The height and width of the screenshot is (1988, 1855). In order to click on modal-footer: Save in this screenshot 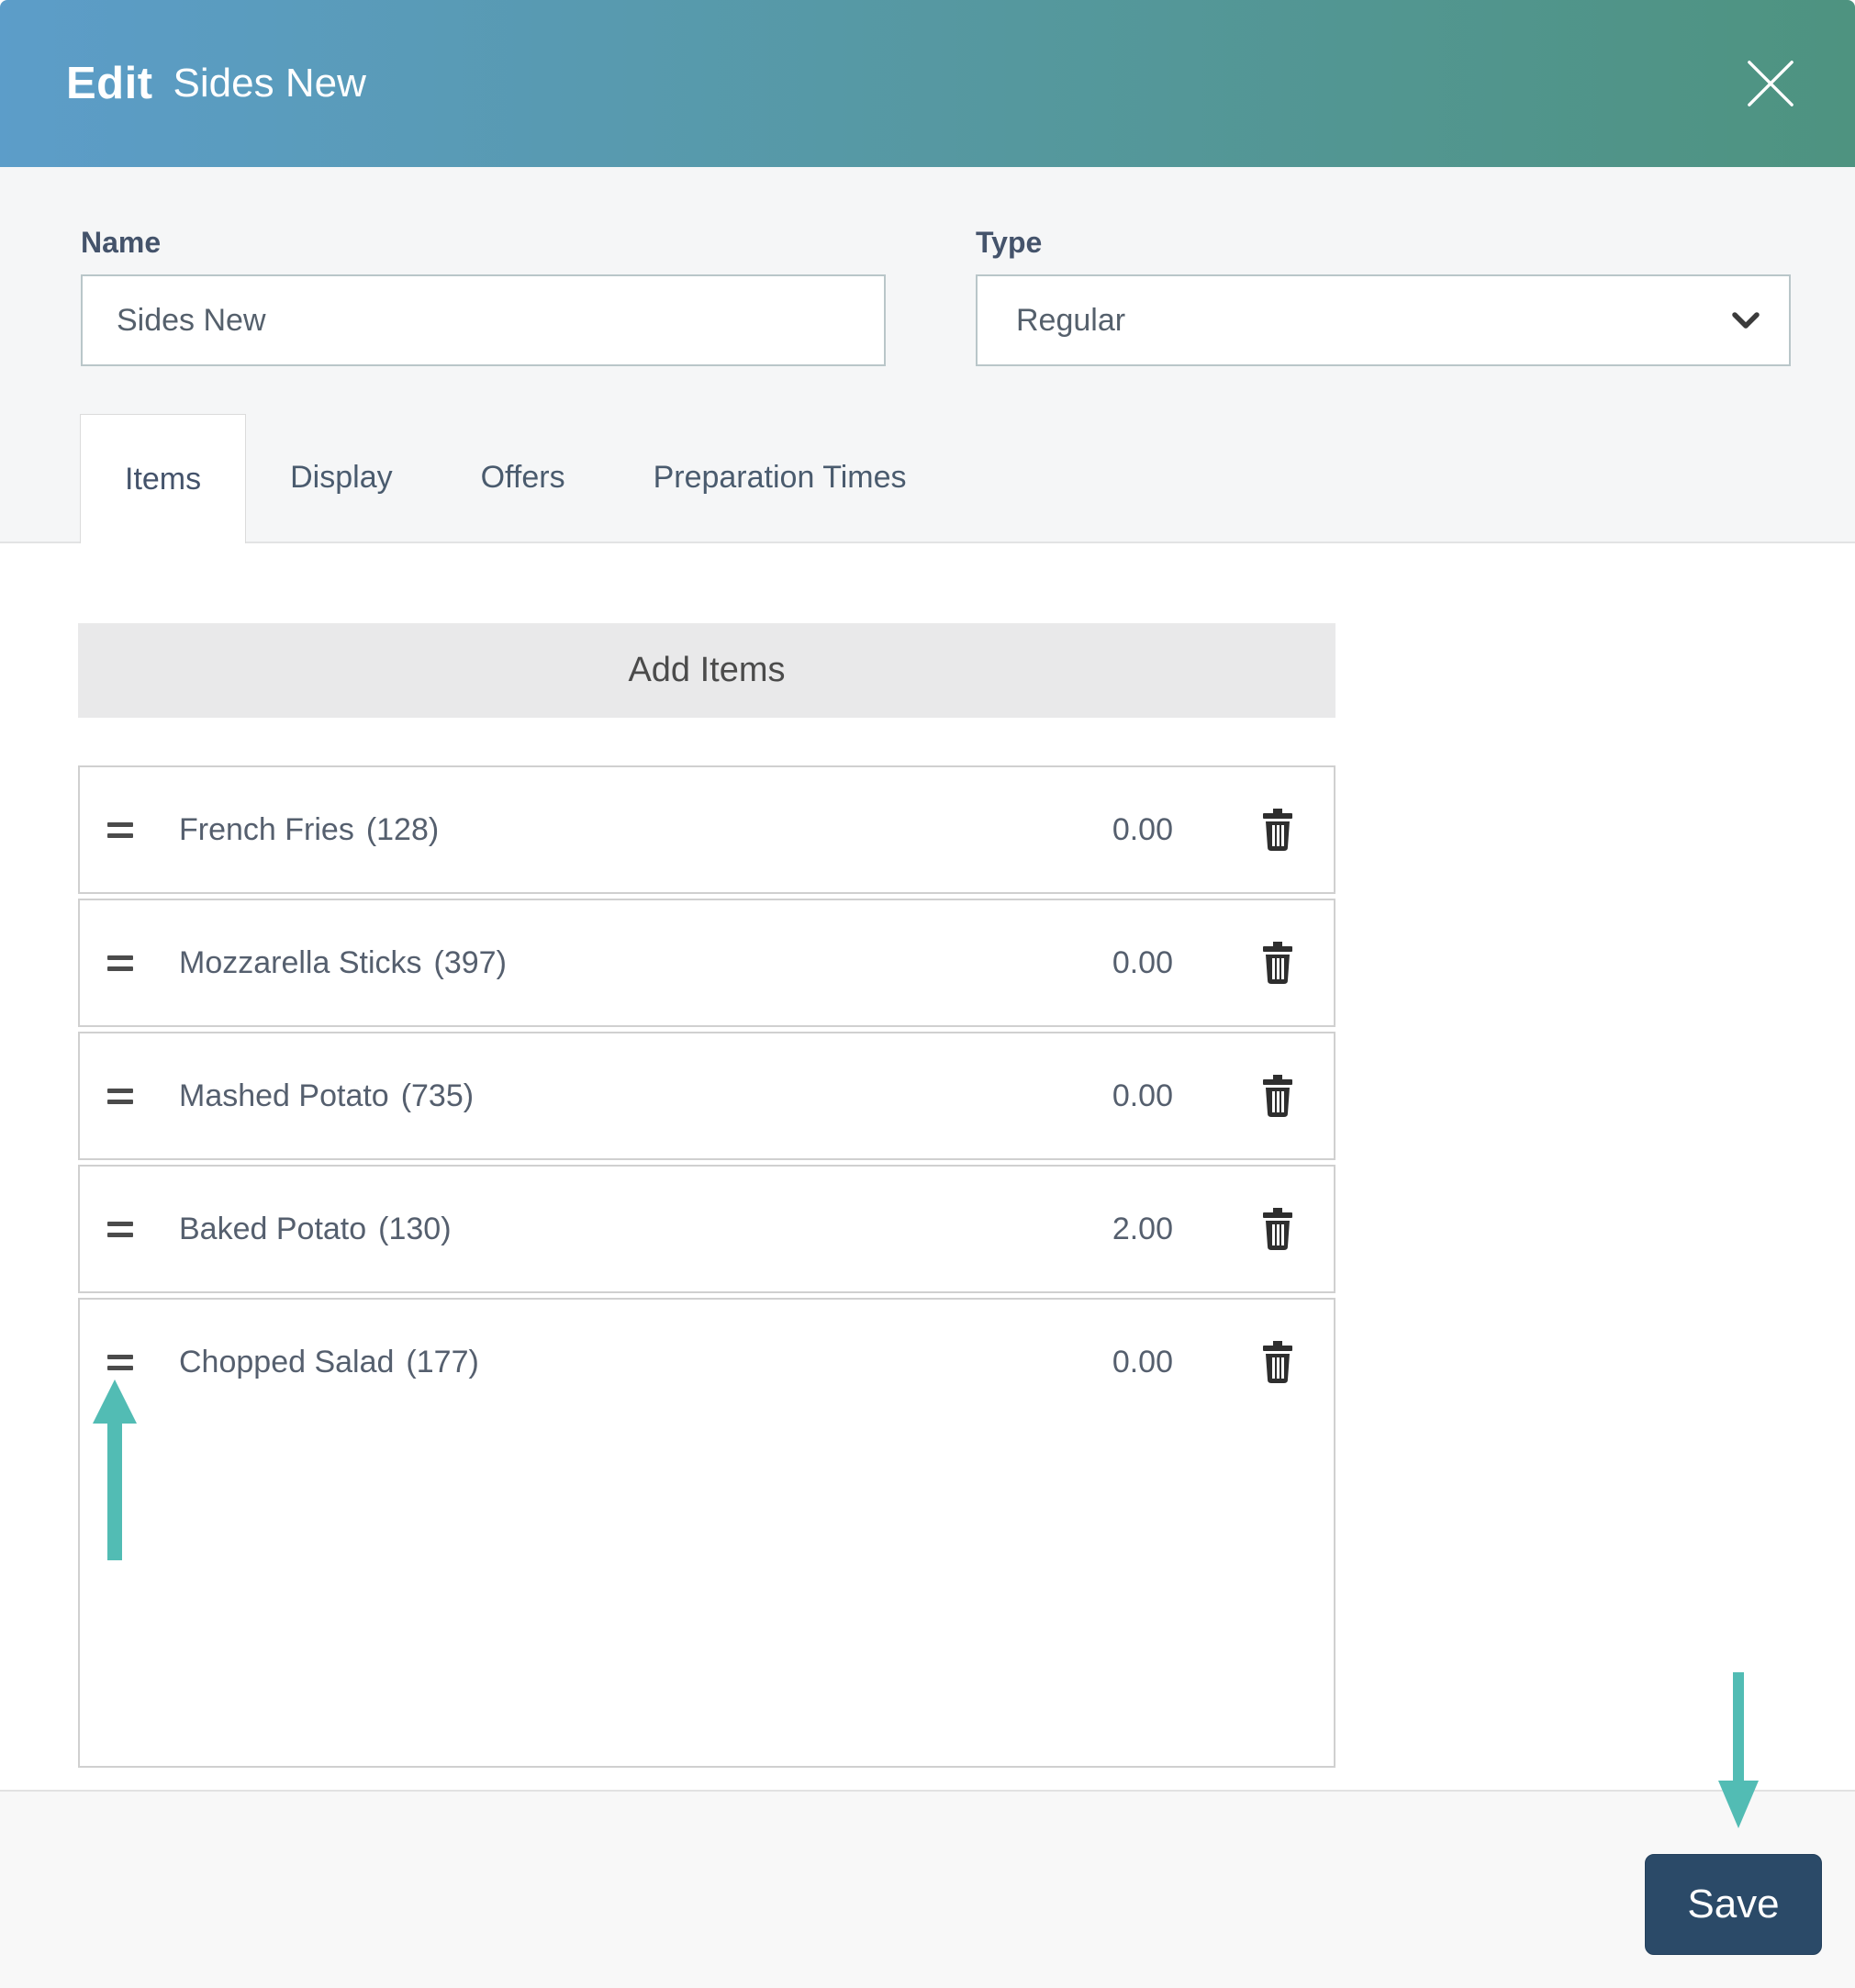, I will do `click(927, 1889)`.